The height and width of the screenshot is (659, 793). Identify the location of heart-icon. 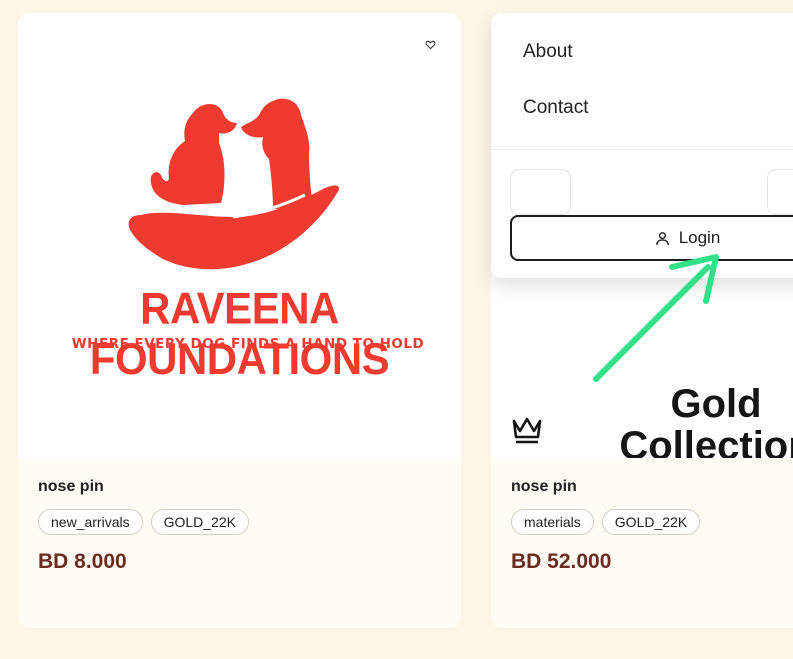
(430, 44).